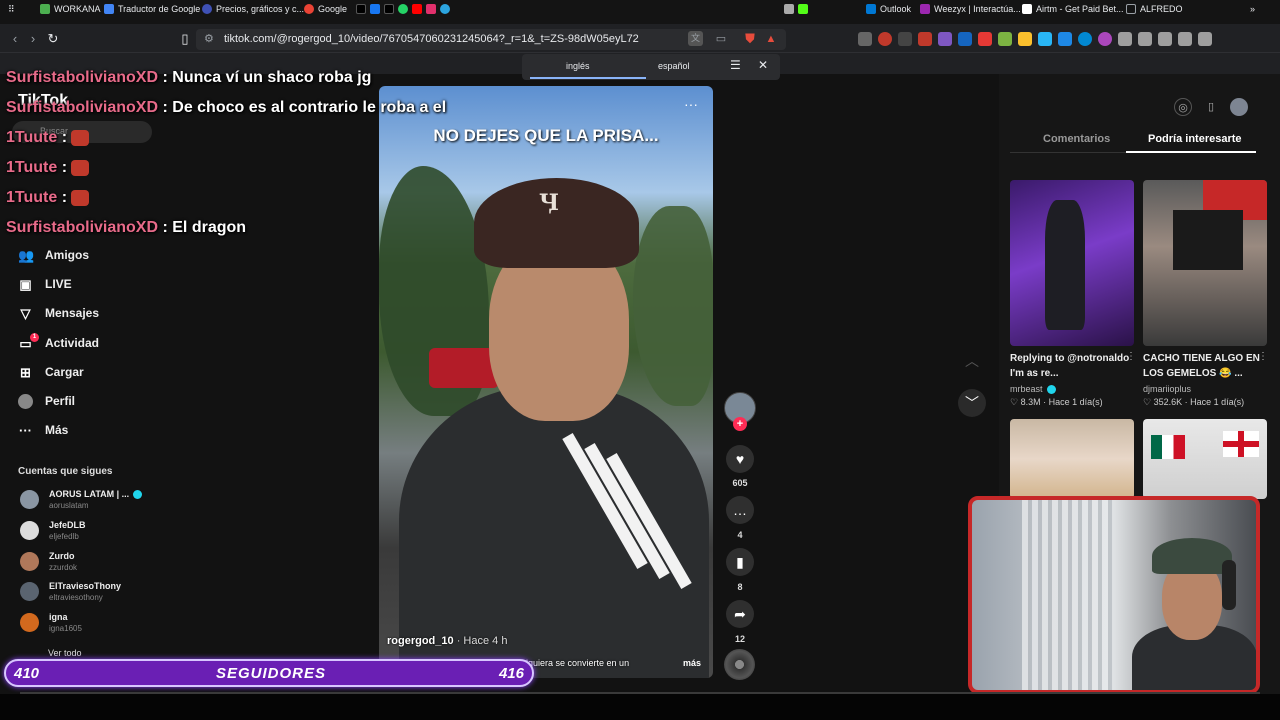  What do you see at coordinates (740, 614) in the screenshot?
I see `share-button: ➦` at bounding box center [740, 614].